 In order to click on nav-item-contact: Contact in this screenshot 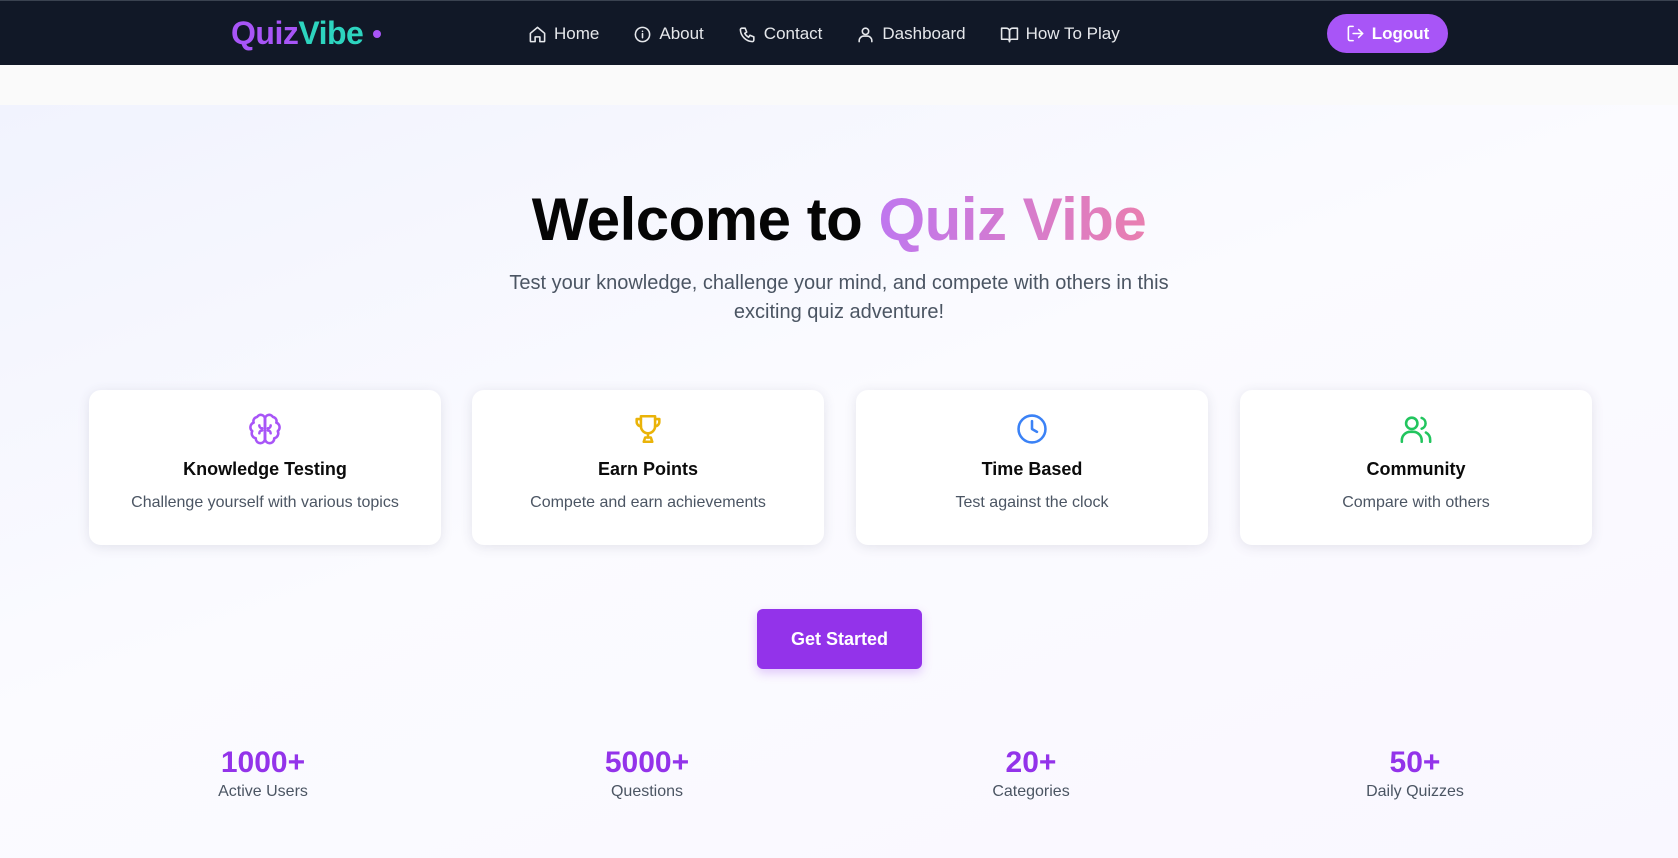, I will do `click(780, 34)`.